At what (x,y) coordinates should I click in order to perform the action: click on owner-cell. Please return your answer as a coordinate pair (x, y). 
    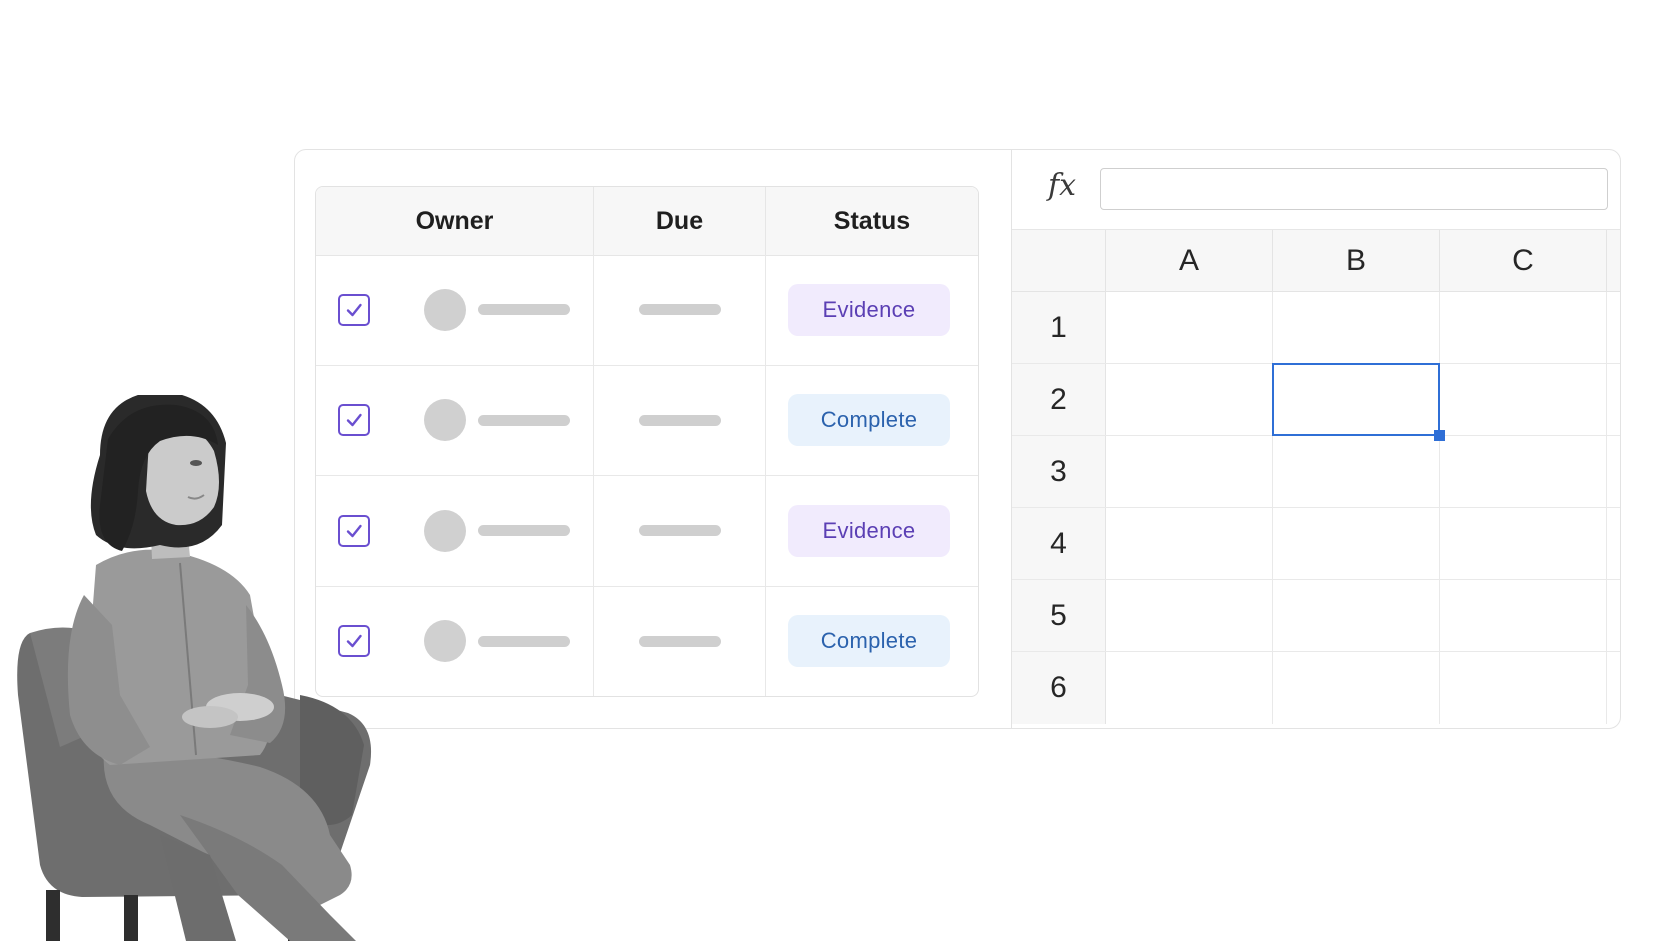
    Looking at the image, I should click on (455, 310).